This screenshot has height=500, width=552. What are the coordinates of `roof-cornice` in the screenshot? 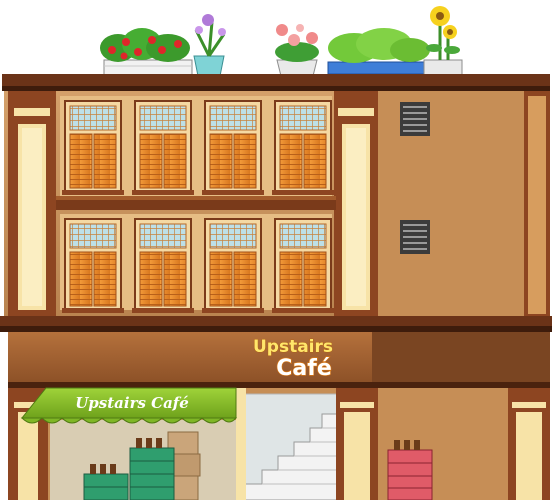 It's located at (276, 82).